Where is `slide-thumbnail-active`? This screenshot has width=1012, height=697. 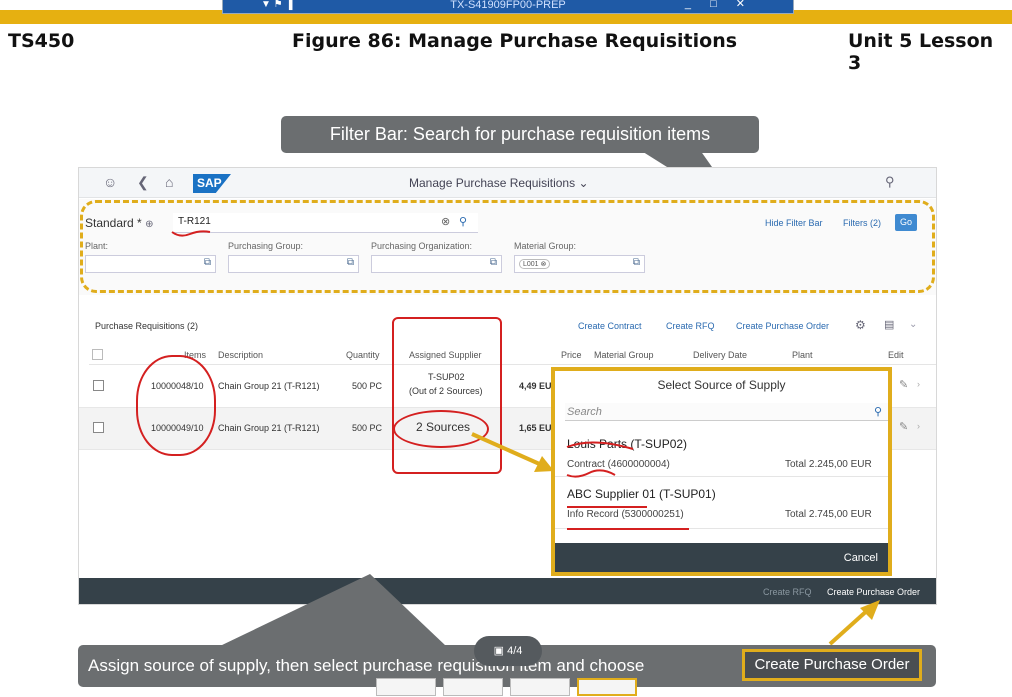 slide-thumbnail-active is located at coordinates (607, 687).